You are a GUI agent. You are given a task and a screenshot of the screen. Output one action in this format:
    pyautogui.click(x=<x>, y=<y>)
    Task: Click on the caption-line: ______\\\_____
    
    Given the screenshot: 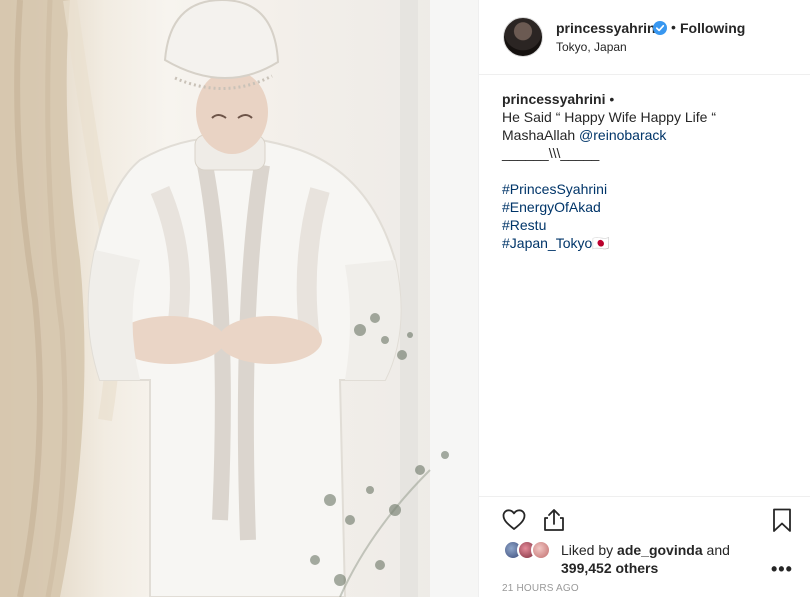 What is the action you would take?
    pyautogui.click(x=551, y=153)
    